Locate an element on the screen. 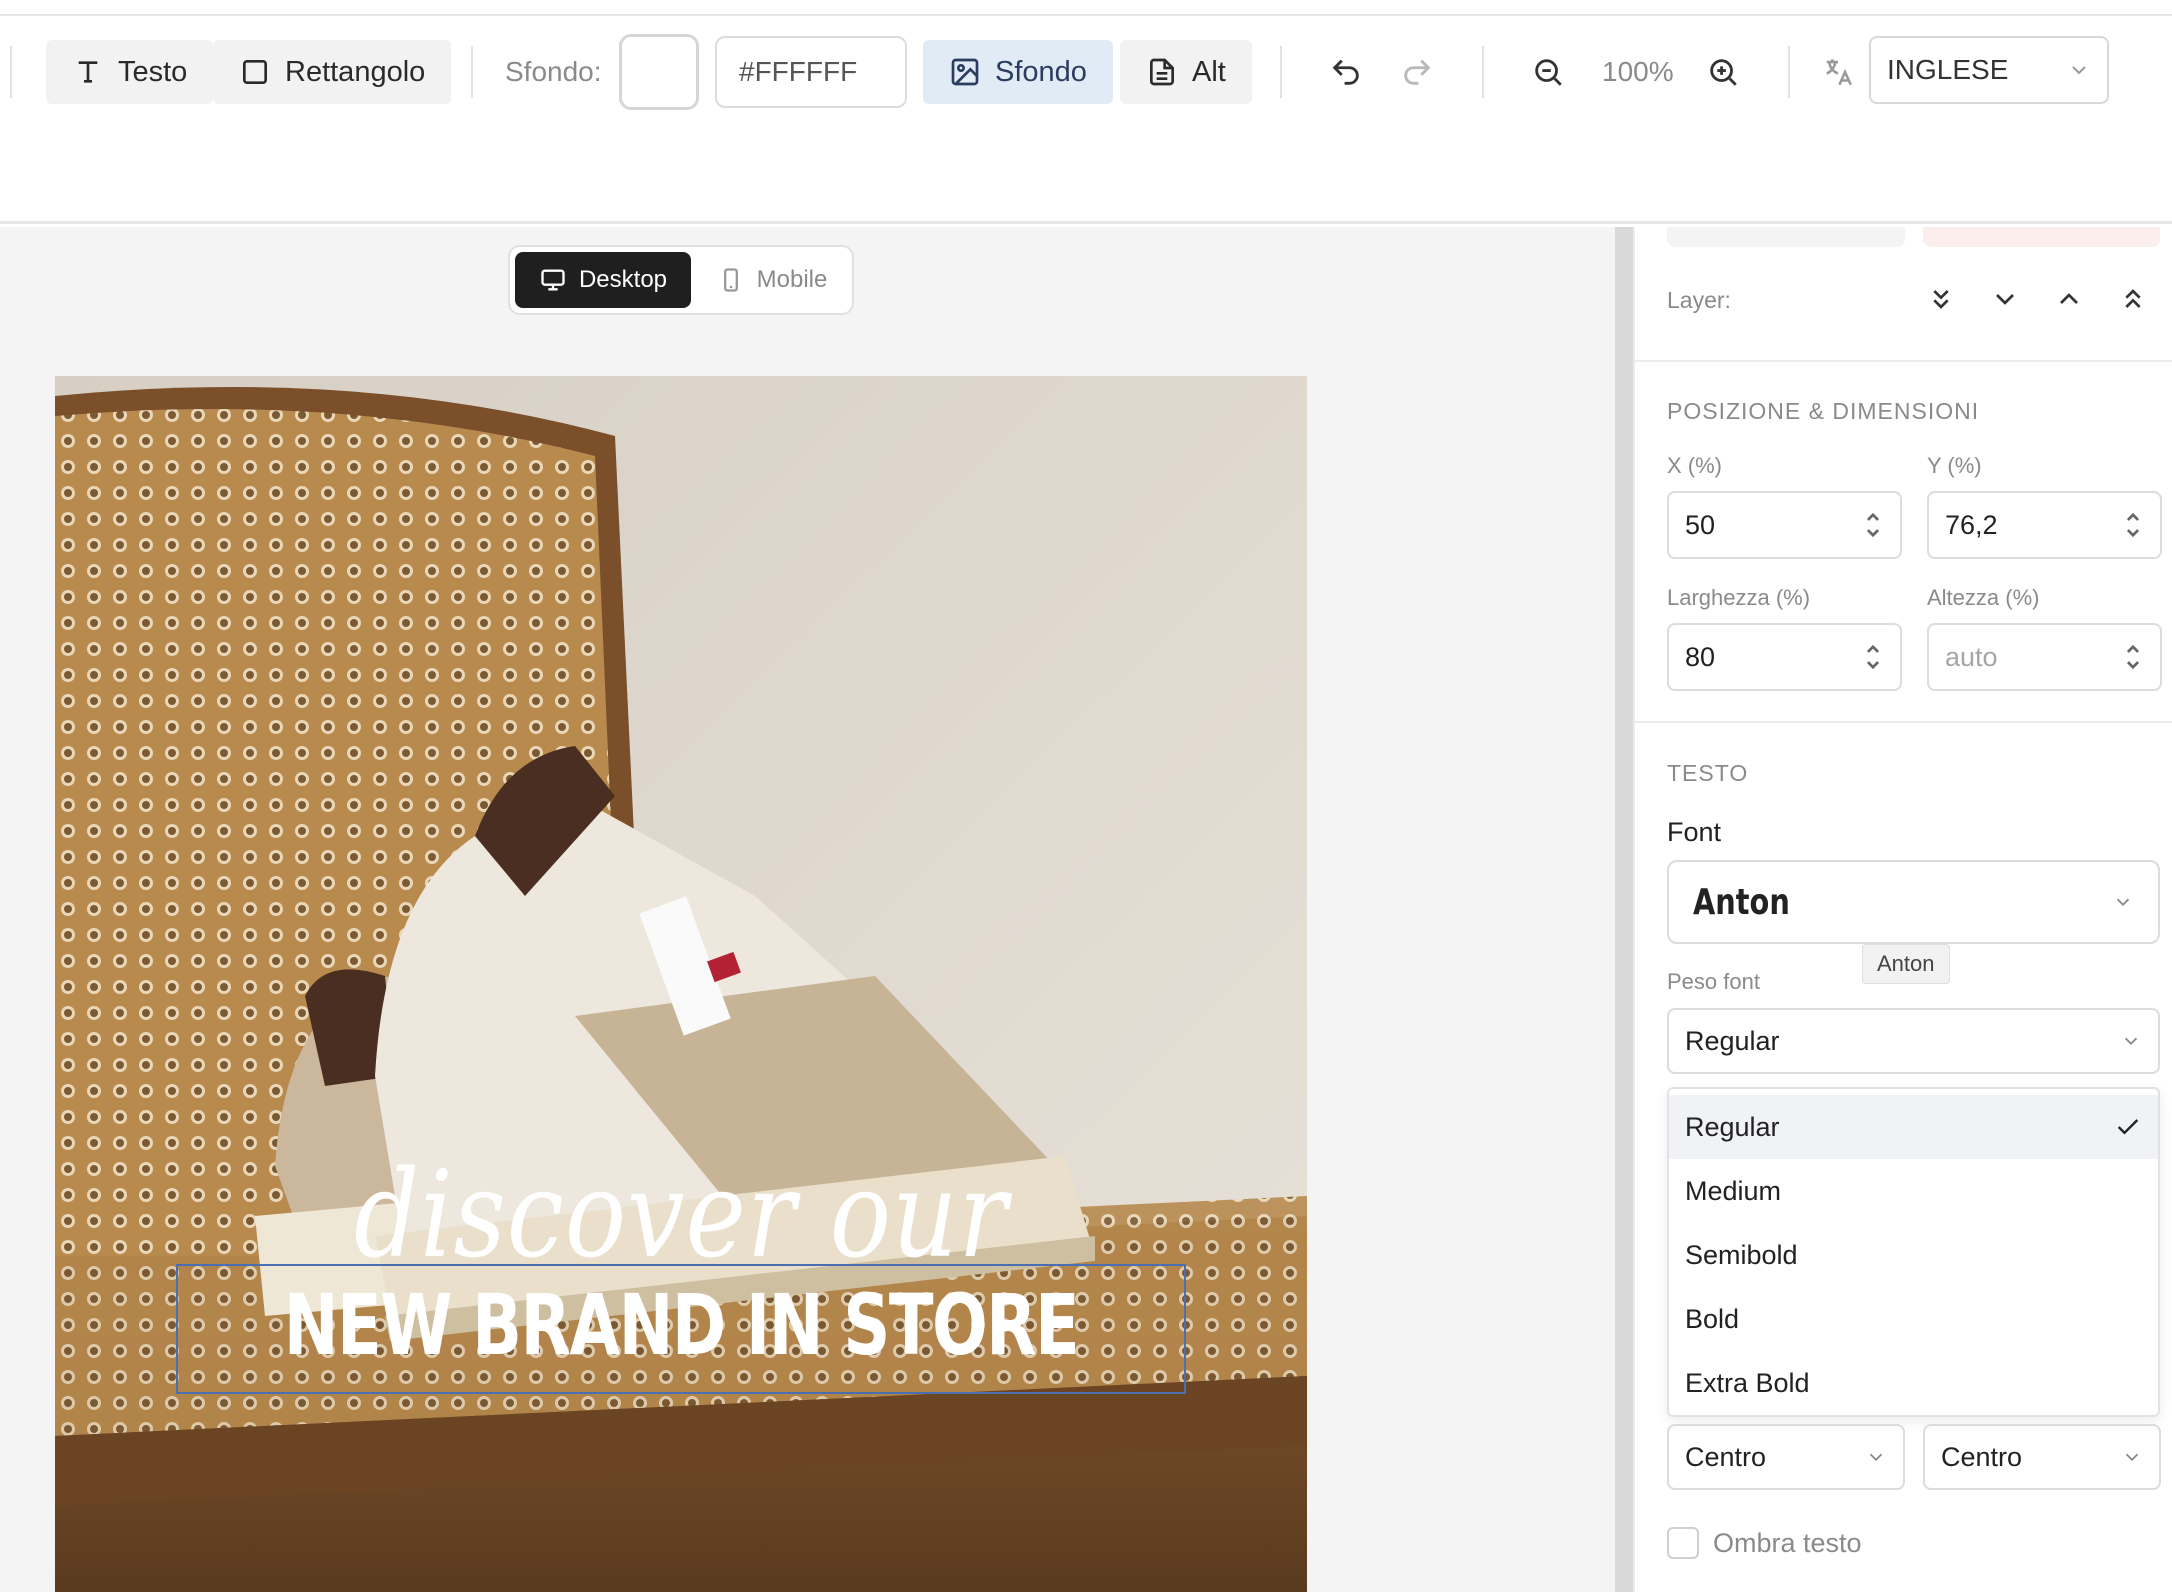 This screenshot has width=2172, height=1592. text-shadow-checkbox is located at coordinates (1683, 1543).